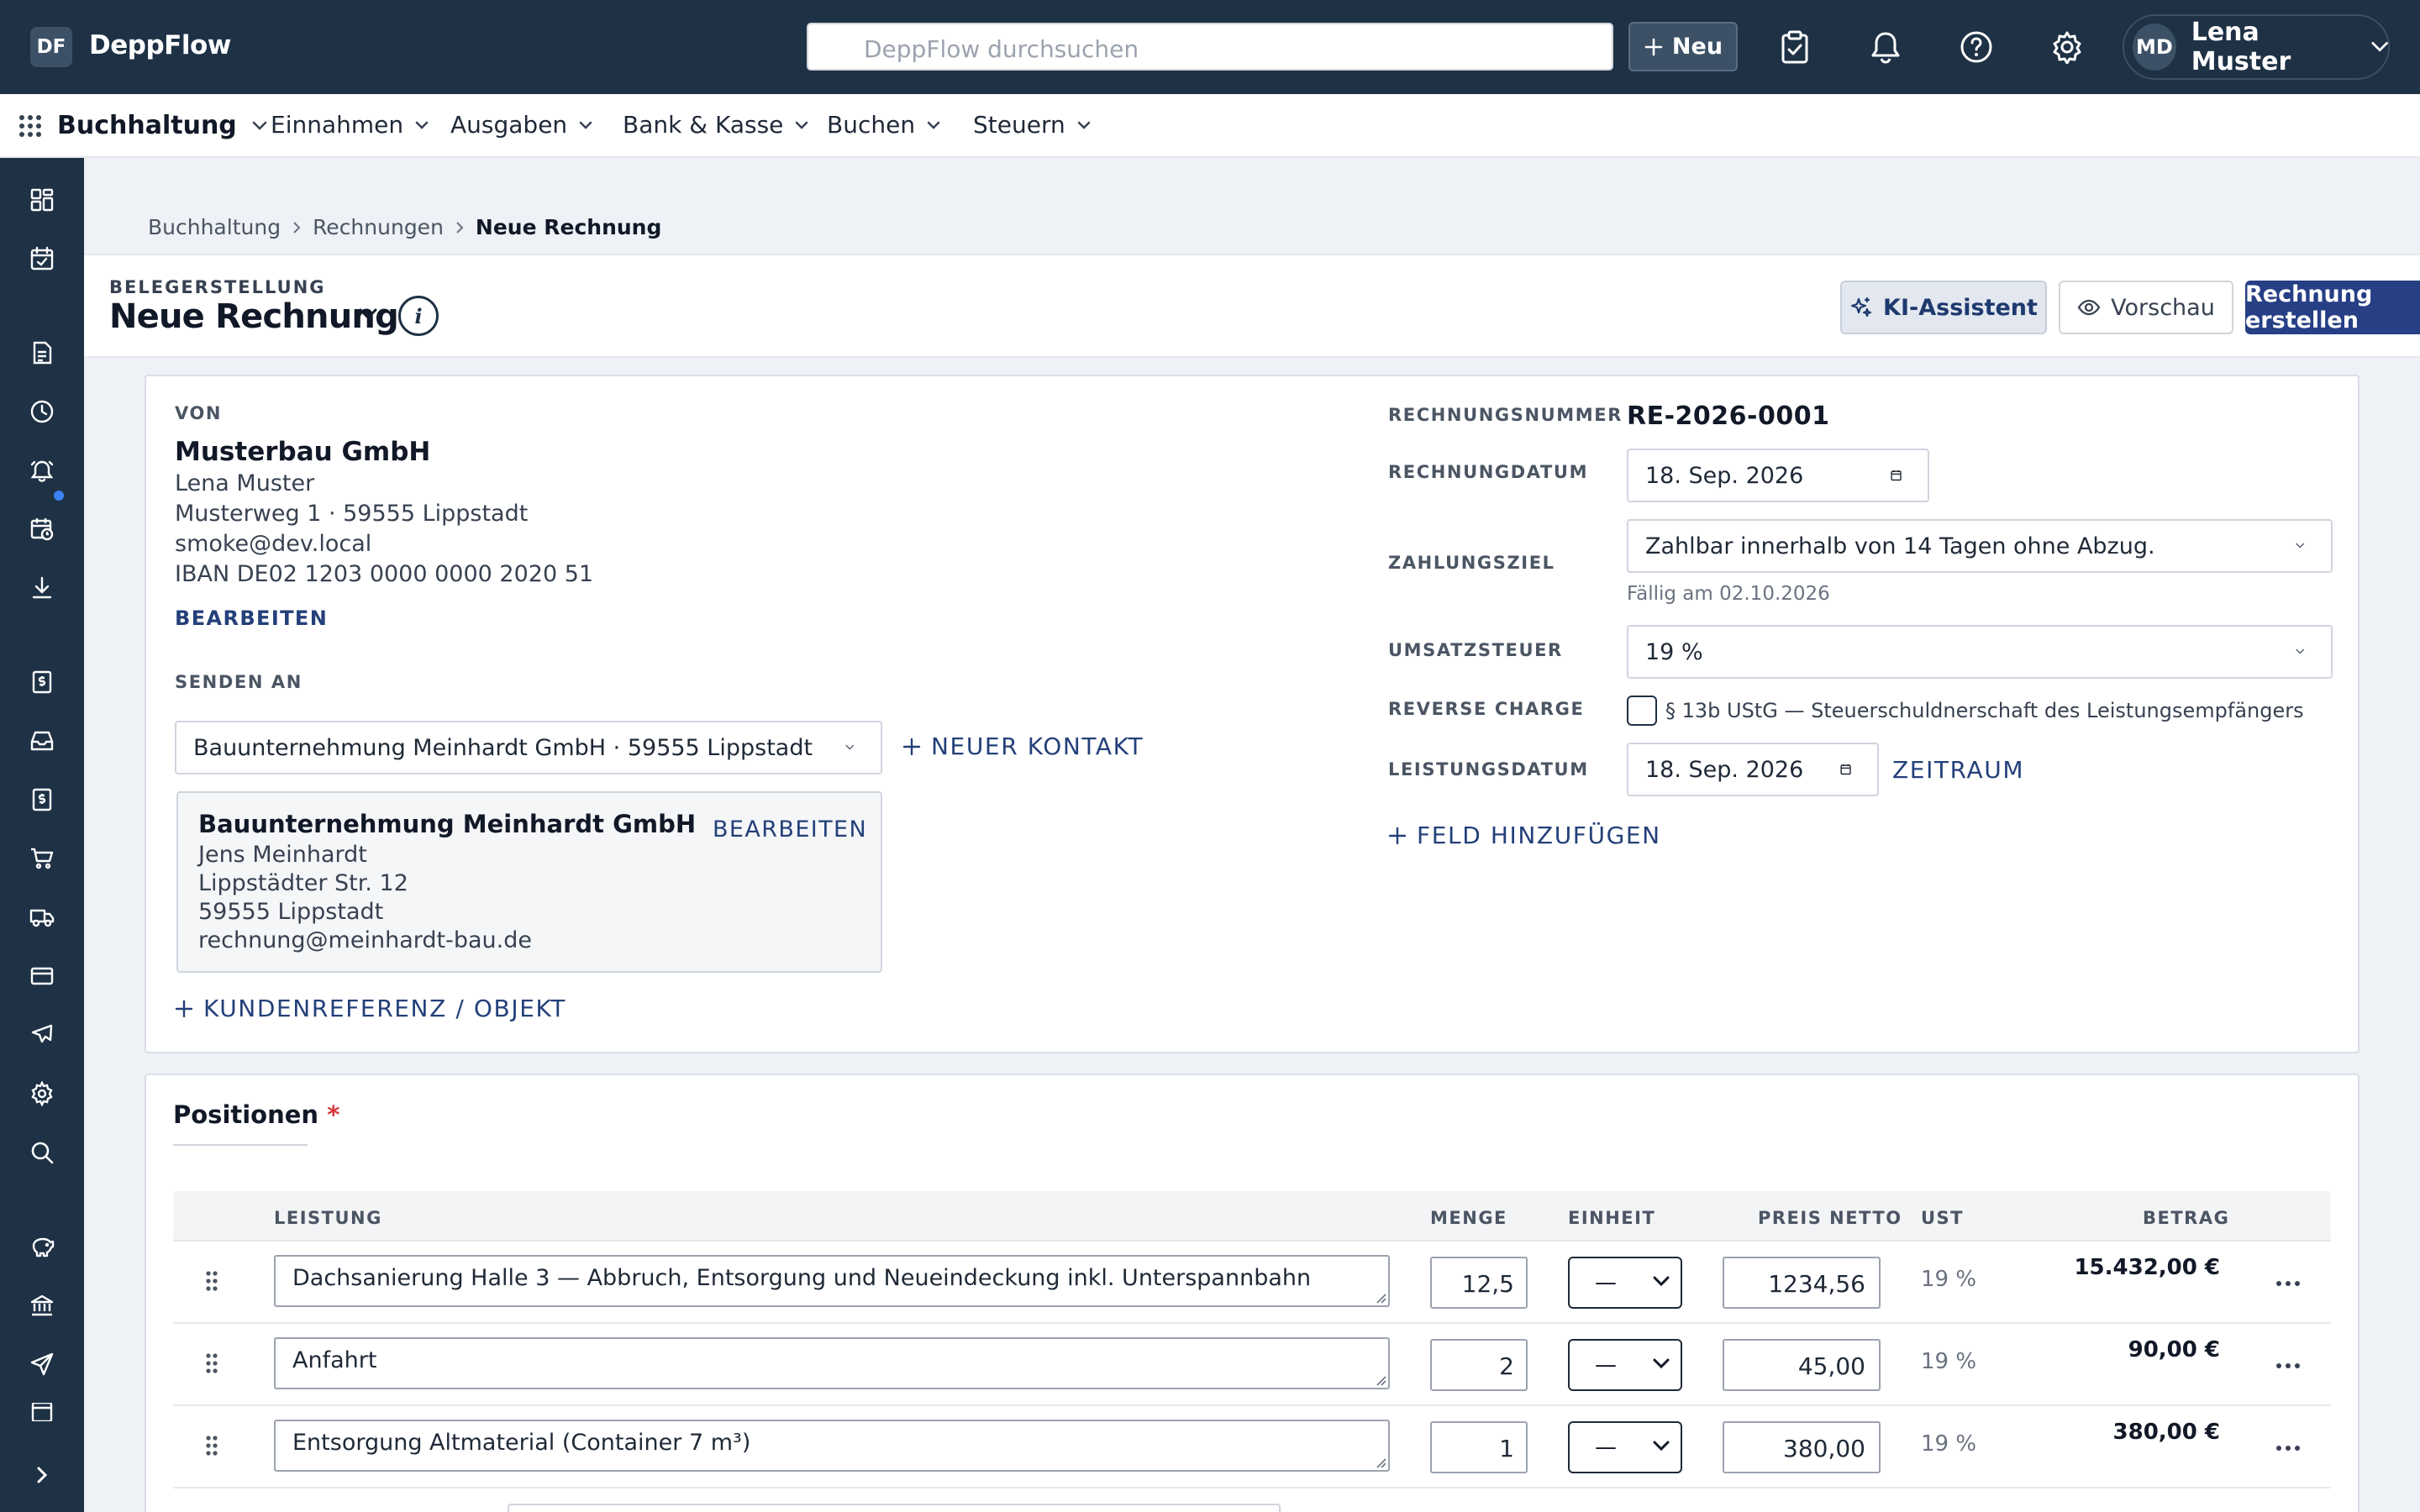  I want to click on position-description-input: Entsorgung Altmaterial (Container 7 m³), so click(832, 1446).